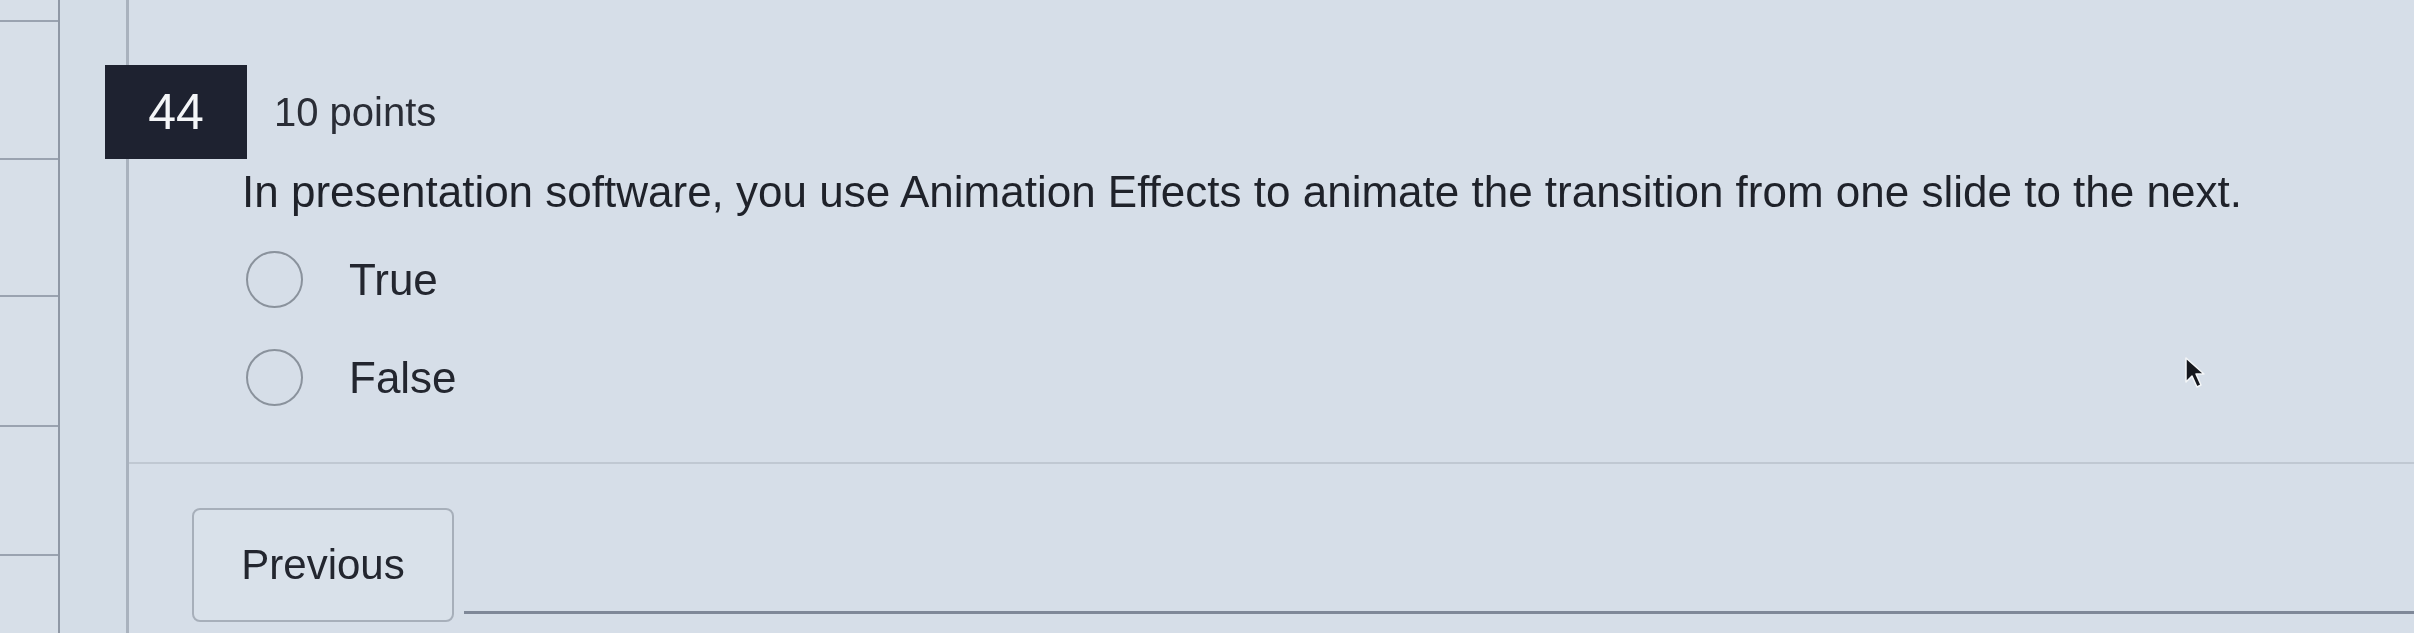 The image size is (2414, 633). Describe the element at coordinates (403, 377) in the screenshot. I see `option-label: False` at that location.